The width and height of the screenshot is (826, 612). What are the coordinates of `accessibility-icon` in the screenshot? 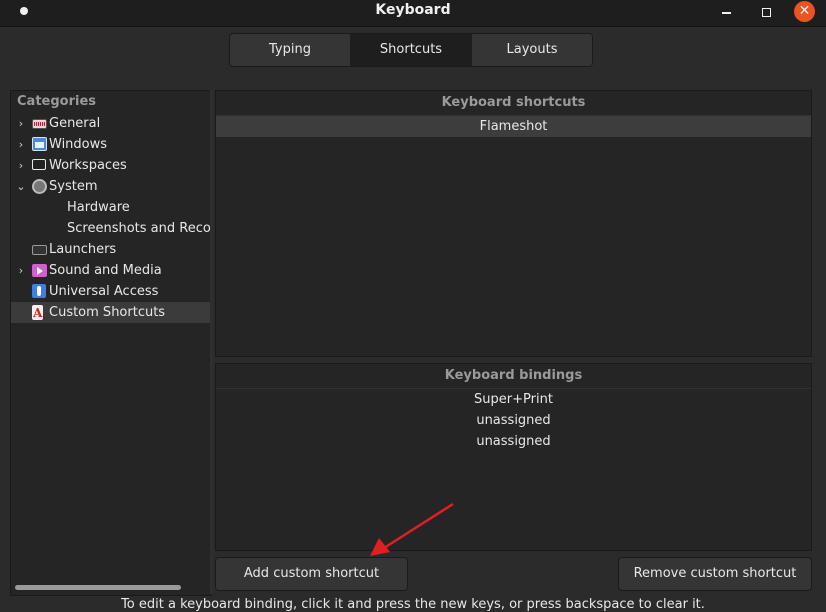 It's located at (39, 291).